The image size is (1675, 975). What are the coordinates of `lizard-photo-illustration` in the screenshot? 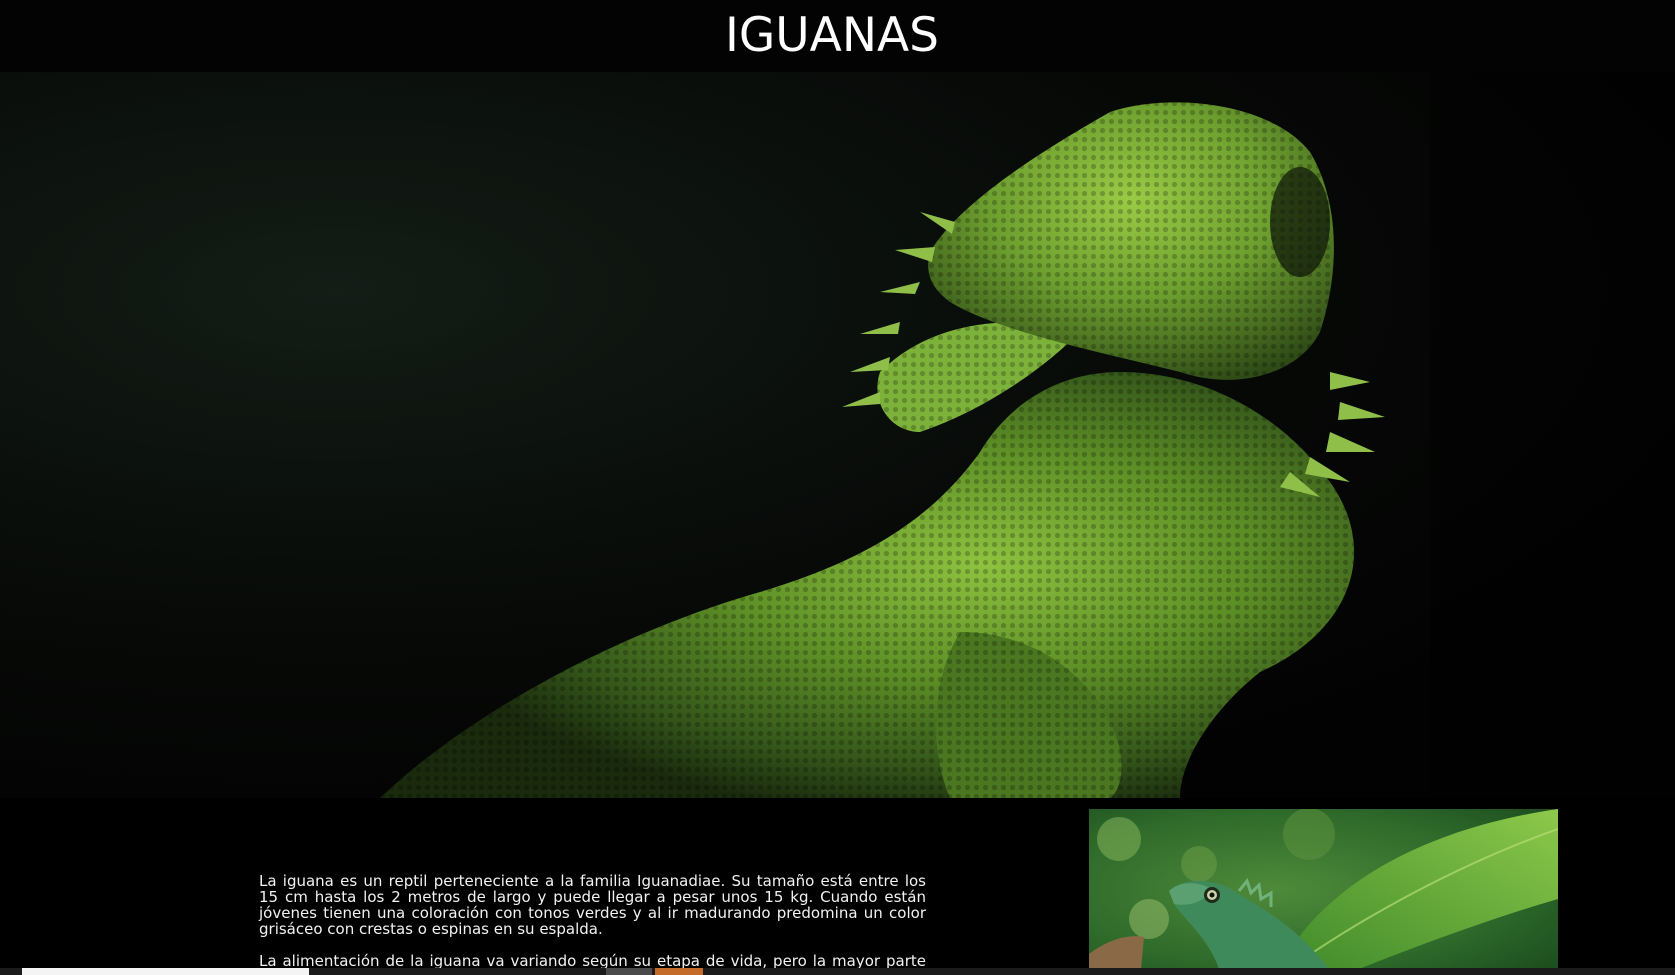 It's located at (1323, 889).